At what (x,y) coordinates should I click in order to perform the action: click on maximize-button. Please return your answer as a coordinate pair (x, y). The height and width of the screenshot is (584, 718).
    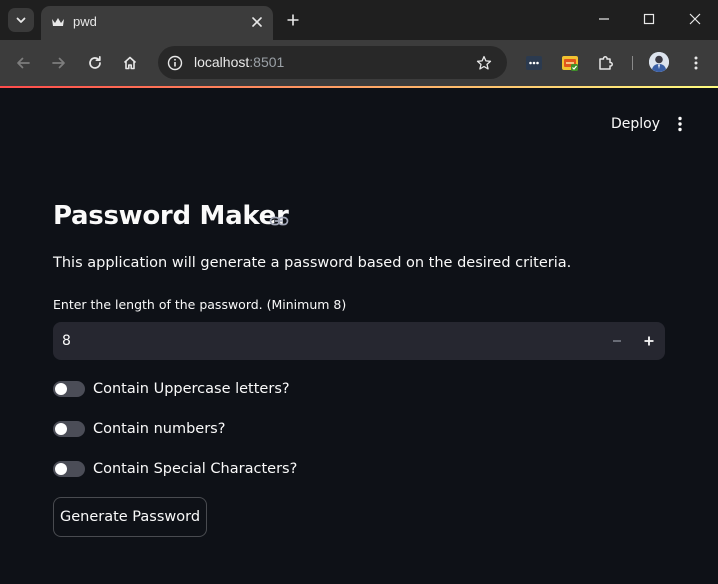
    Looking at the image, I should click on (649, 19).